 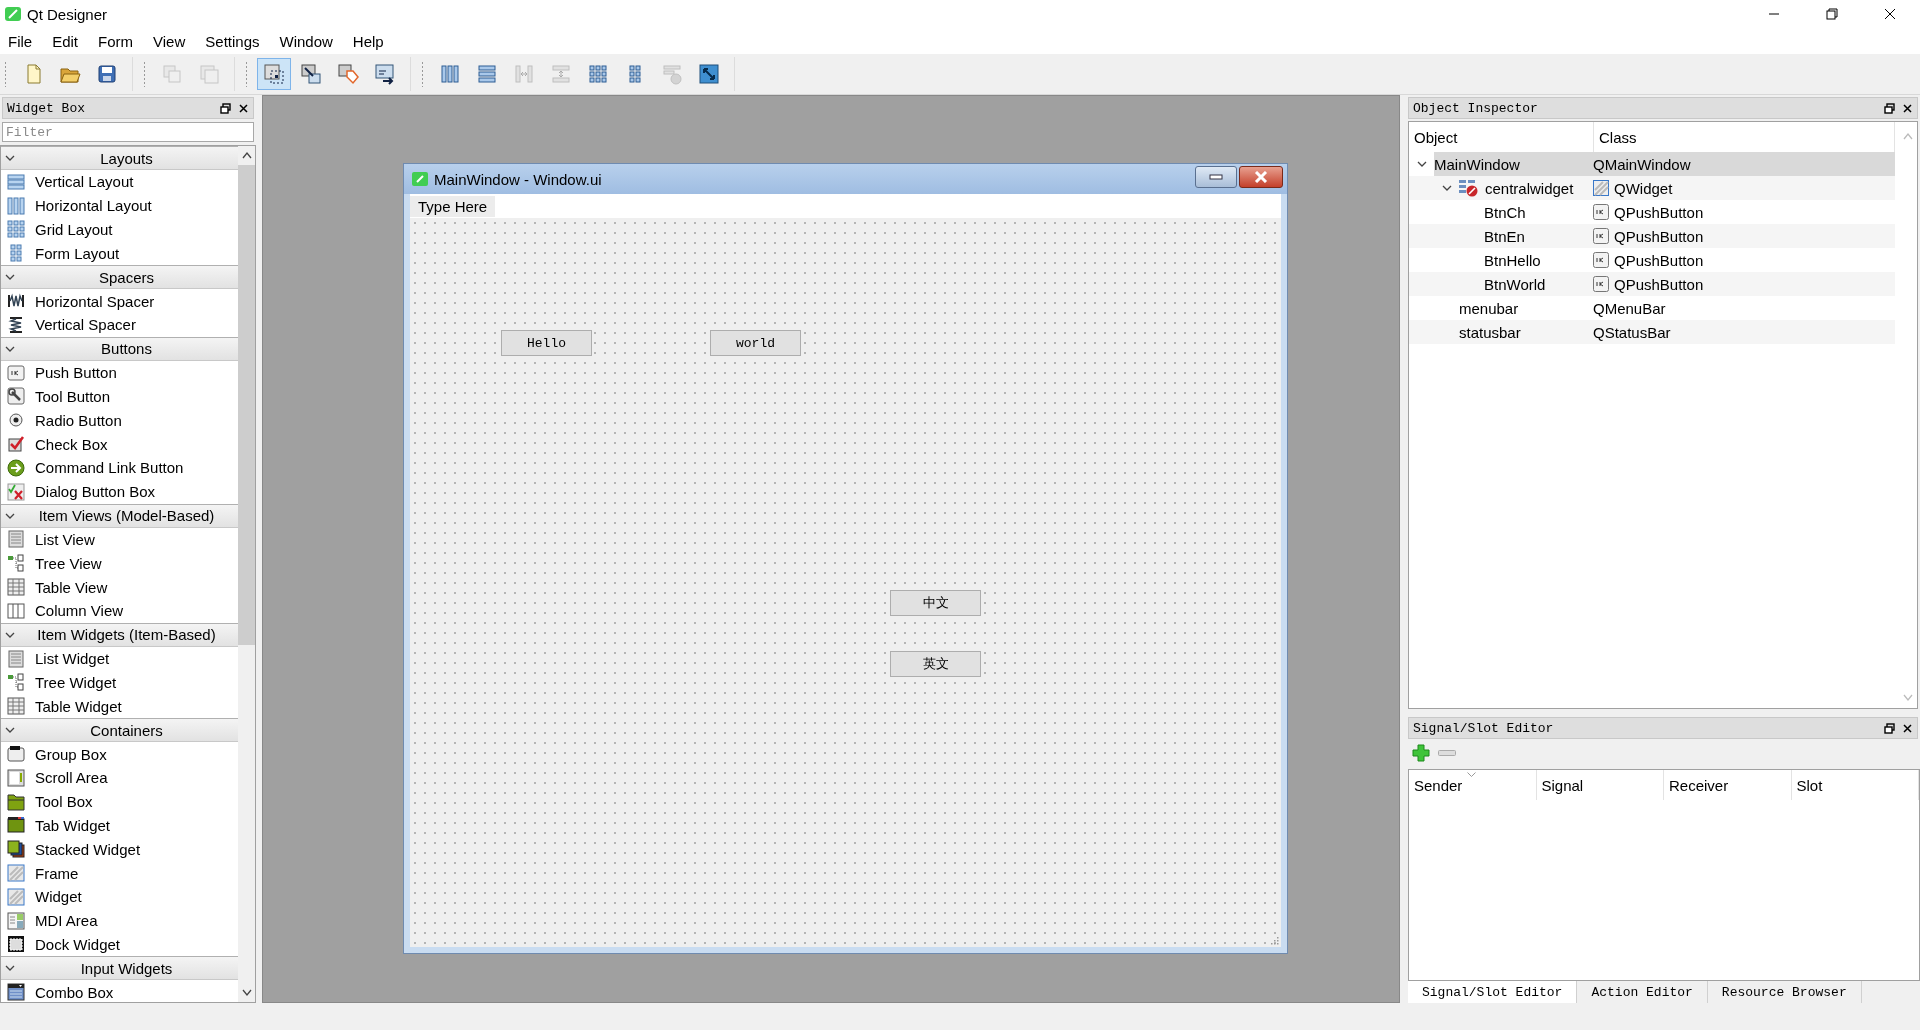 I want to click on widget-item: Stacked Widget, so click(x=119, y=849).